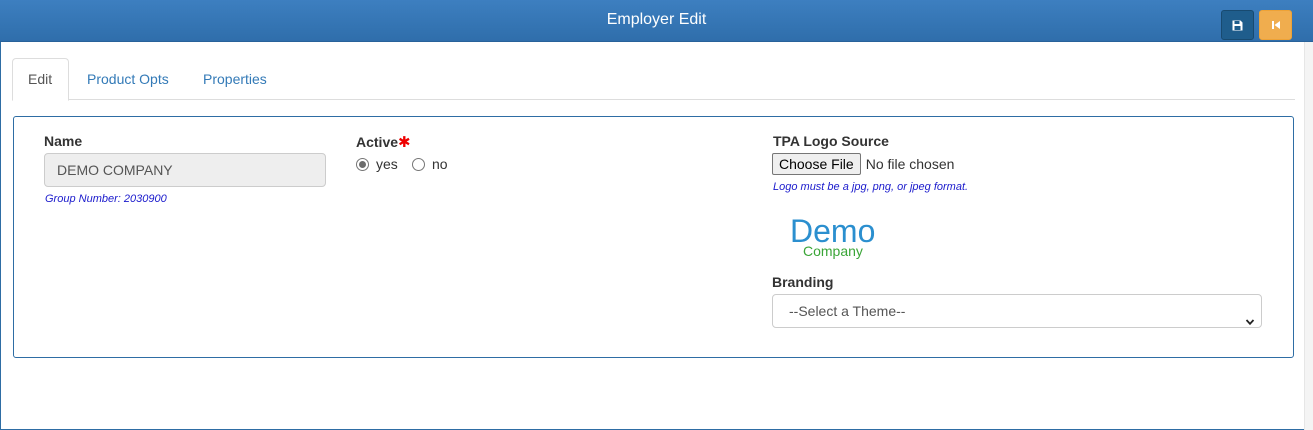 This screenshot has width=1313, height=430. I want to click on tab-edit: Edit, so click(40, 79).